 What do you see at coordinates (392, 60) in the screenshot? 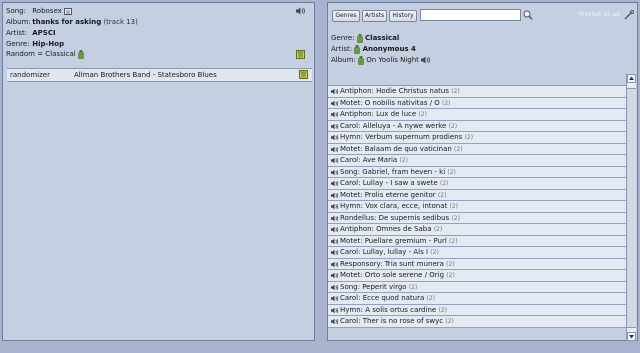
I see `browser-album: On Yoolis Night` at bounding box center [392, 60].